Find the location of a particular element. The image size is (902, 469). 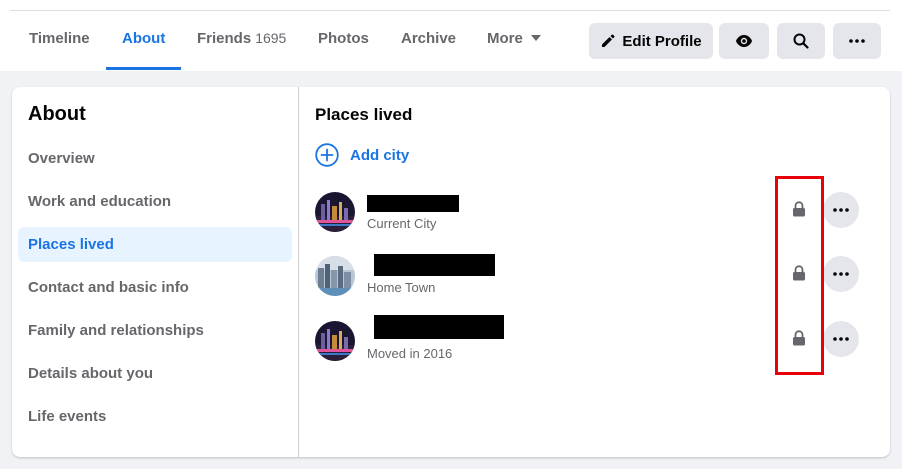

place-subtitle: Home Town is located at coordinates (401, 287).